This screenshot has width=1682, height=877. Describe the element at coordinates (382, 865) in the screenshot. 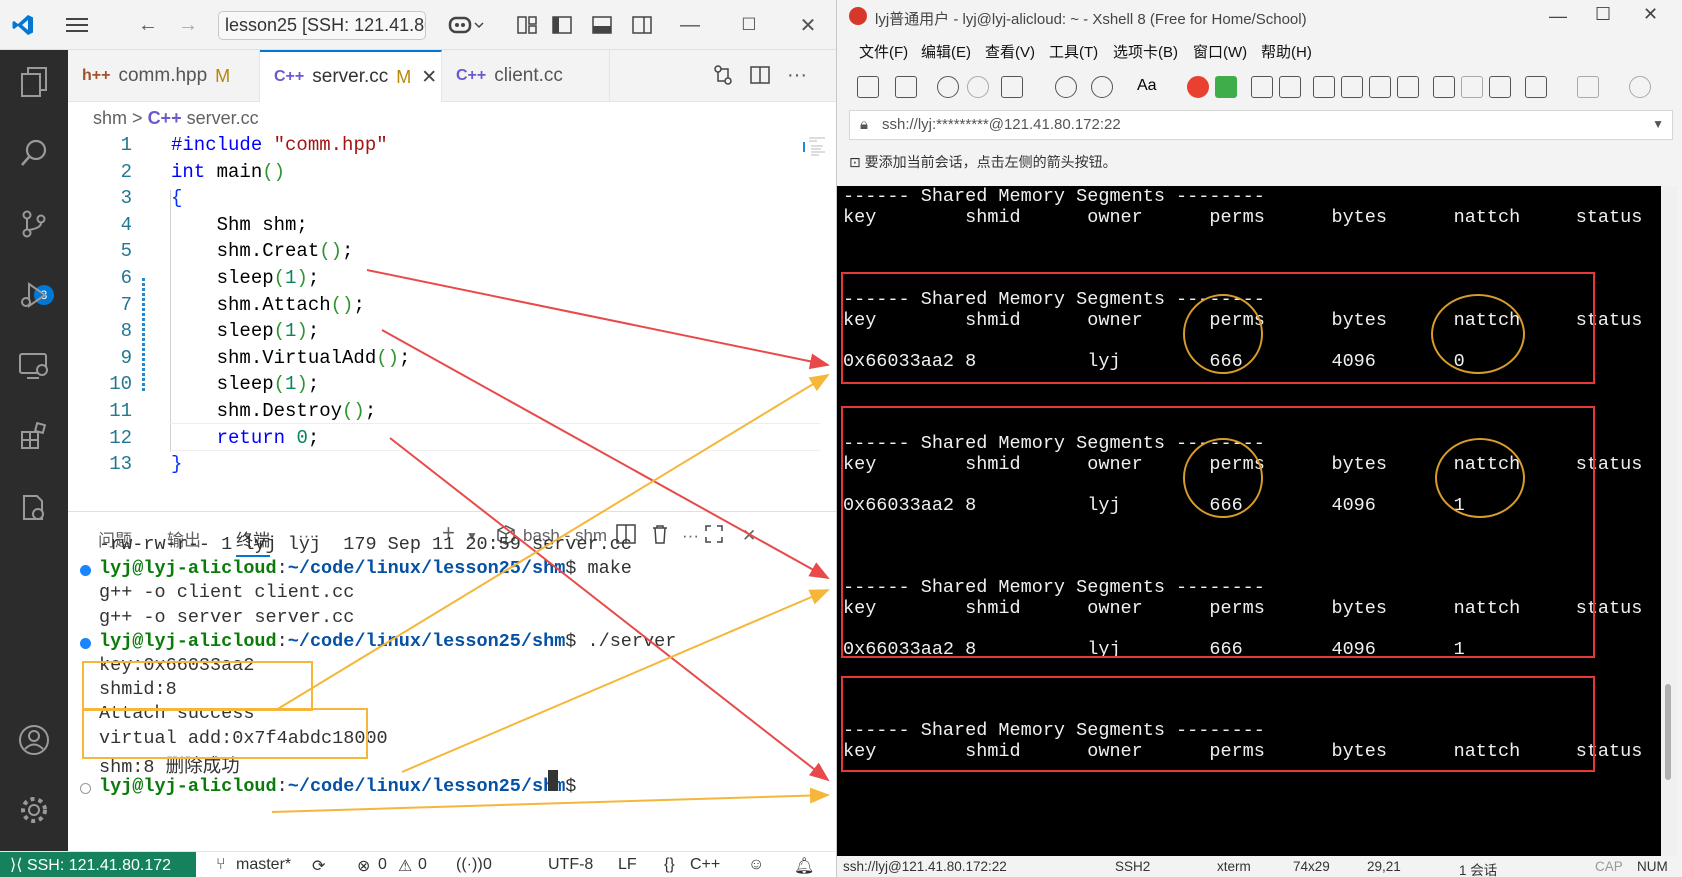

I see `error-count: 0` at that location.